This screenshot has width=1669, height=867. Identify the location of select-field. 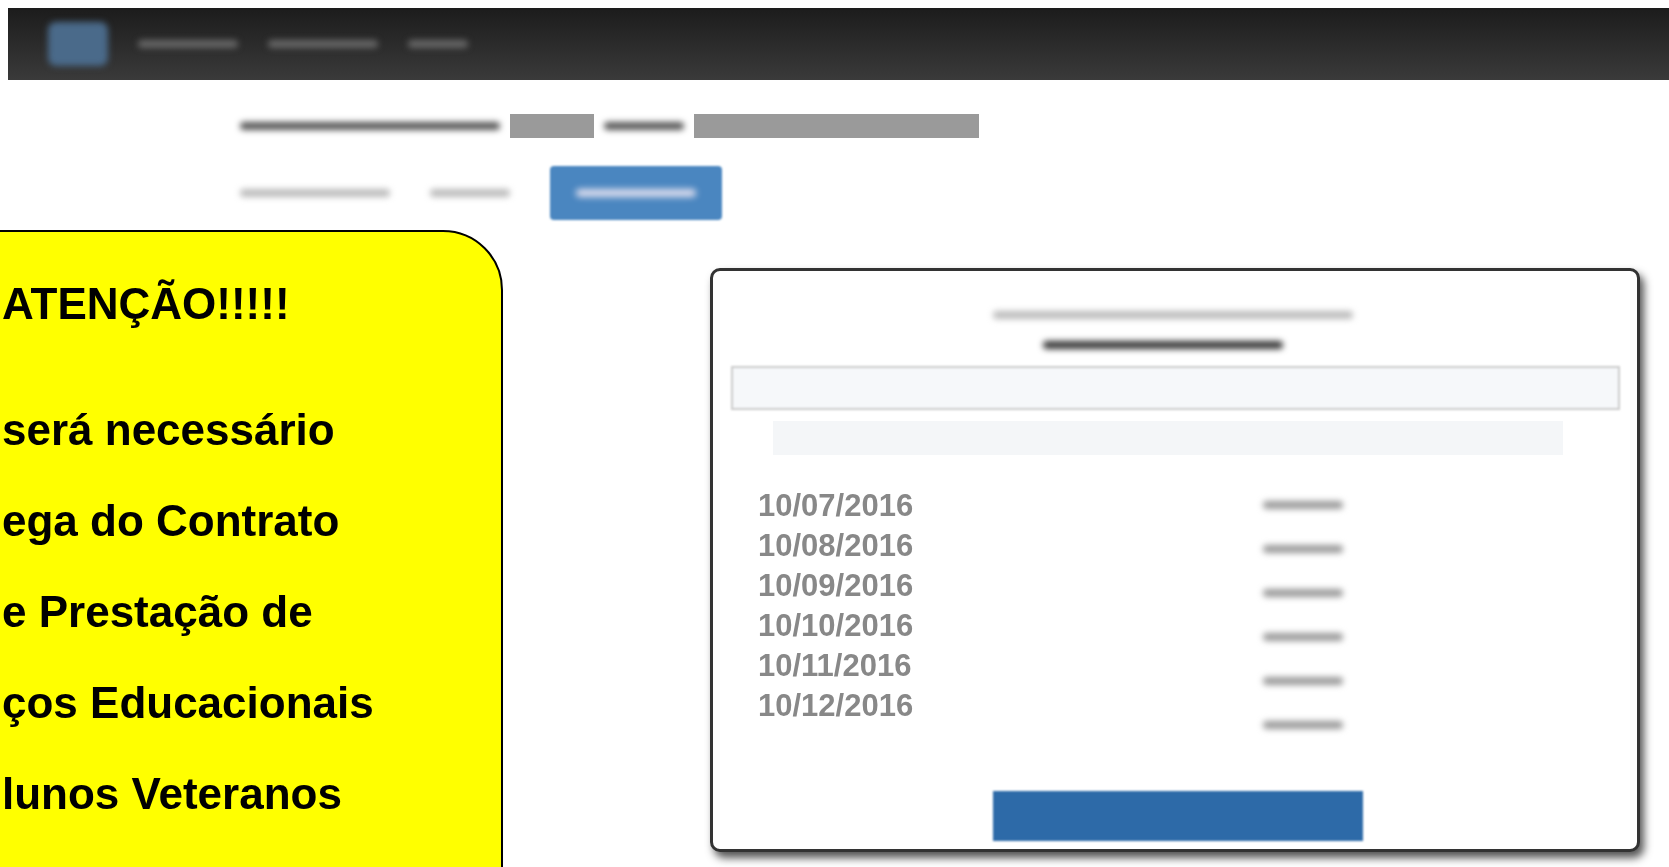
(1175, 388).